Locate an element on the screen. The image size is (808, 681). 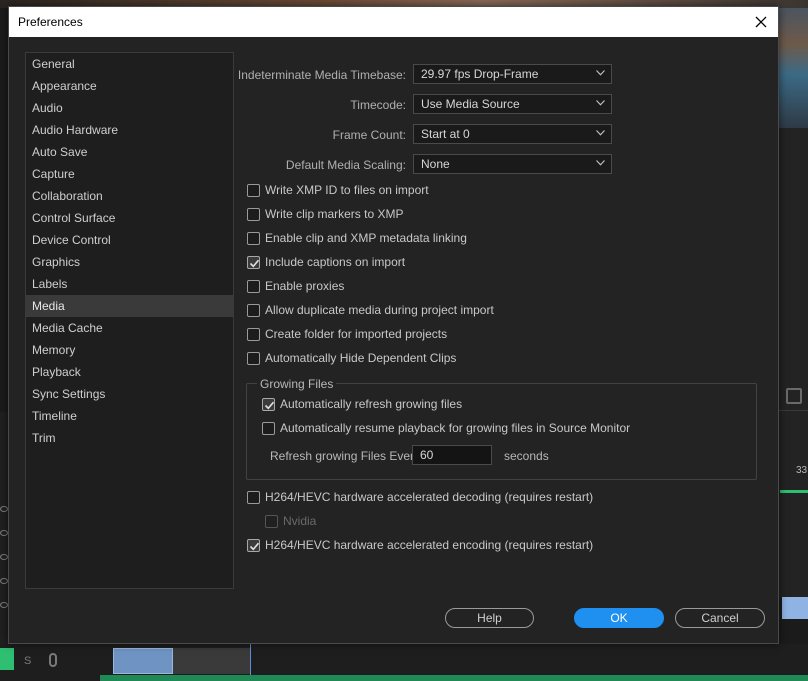
refresh-interval-input is located at coordinates (452, 455).